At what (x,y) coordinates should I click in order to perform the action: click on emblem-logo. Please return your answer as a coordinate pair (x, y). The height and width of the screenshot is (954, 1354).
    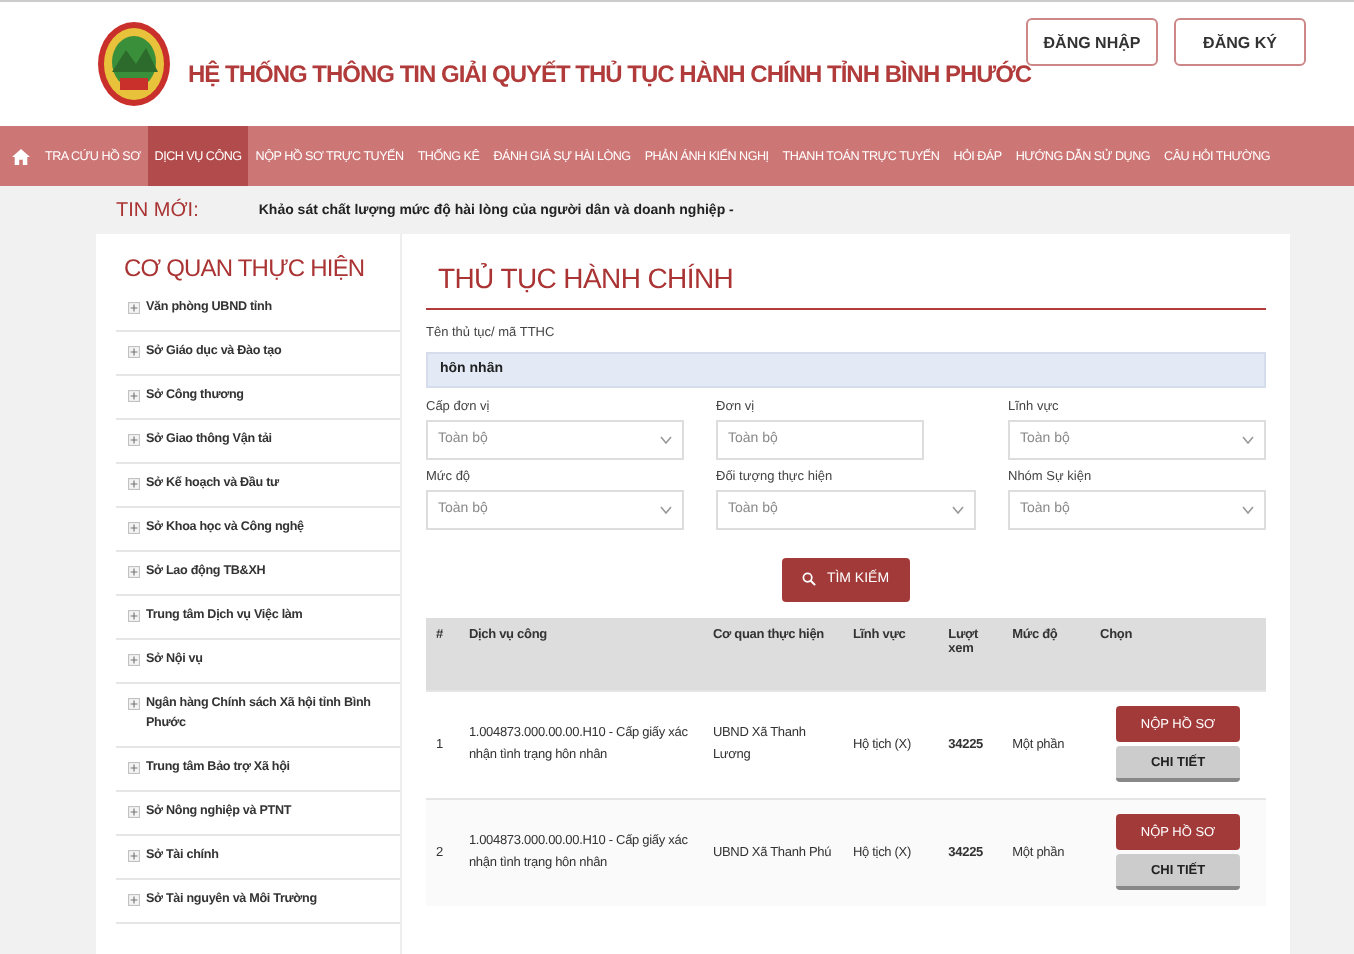
    Looking at the image, I should click on (134, 64).